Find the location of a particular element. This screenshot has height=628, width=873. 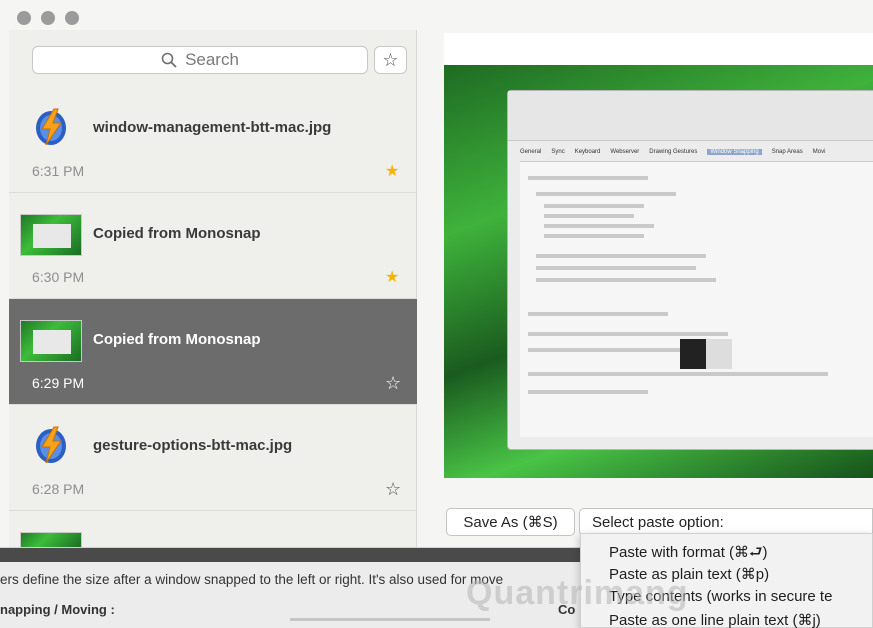

search-icon is located at coordinates (169, 60).